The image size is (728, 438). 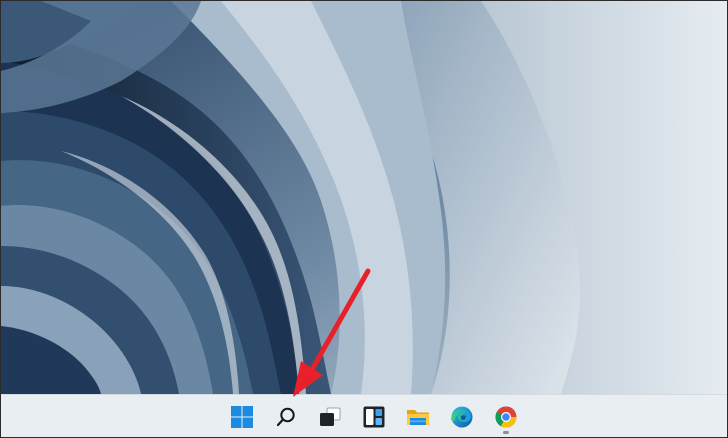 I want to click on search-button, so click(x=286, y=417).